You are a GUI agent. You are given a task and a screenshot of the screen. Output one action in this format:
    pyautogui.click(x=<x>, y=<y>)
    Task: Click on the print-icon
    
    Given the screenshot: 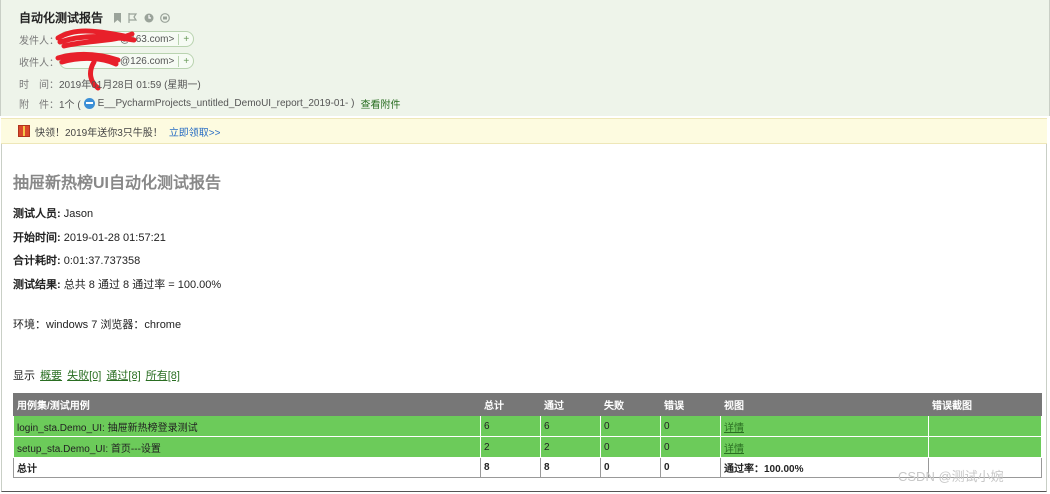 What is the action you would take?
    pyautogui.click(x=165, y=17)
    